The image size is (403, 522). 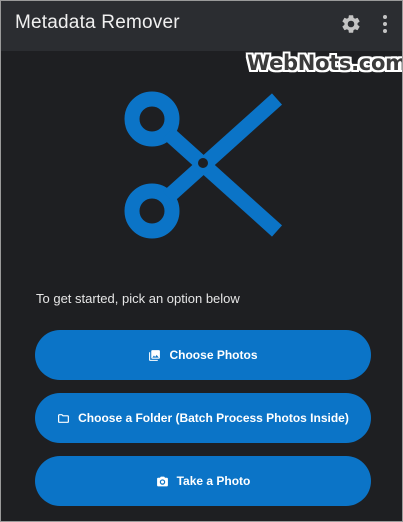 I want to click on take-photo-button: Take a Photo, so click(x=203, y=481).